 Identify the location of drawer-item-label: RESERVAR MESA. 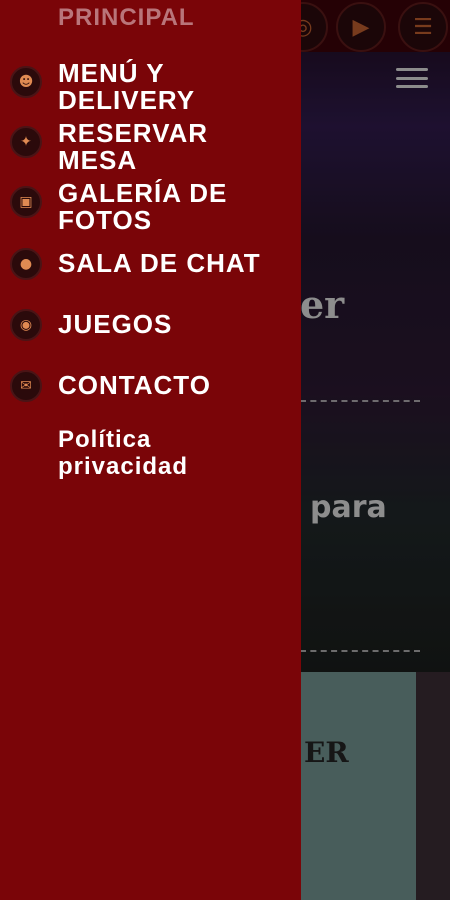
(133, 146).